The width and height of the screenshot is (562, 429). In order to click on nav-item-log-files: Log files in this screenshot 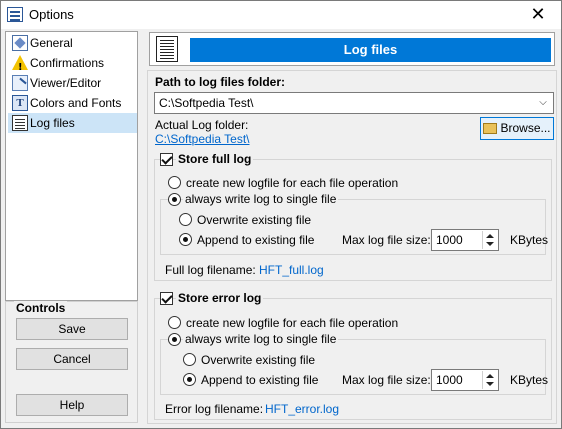, I will do `click(72, 123)`.